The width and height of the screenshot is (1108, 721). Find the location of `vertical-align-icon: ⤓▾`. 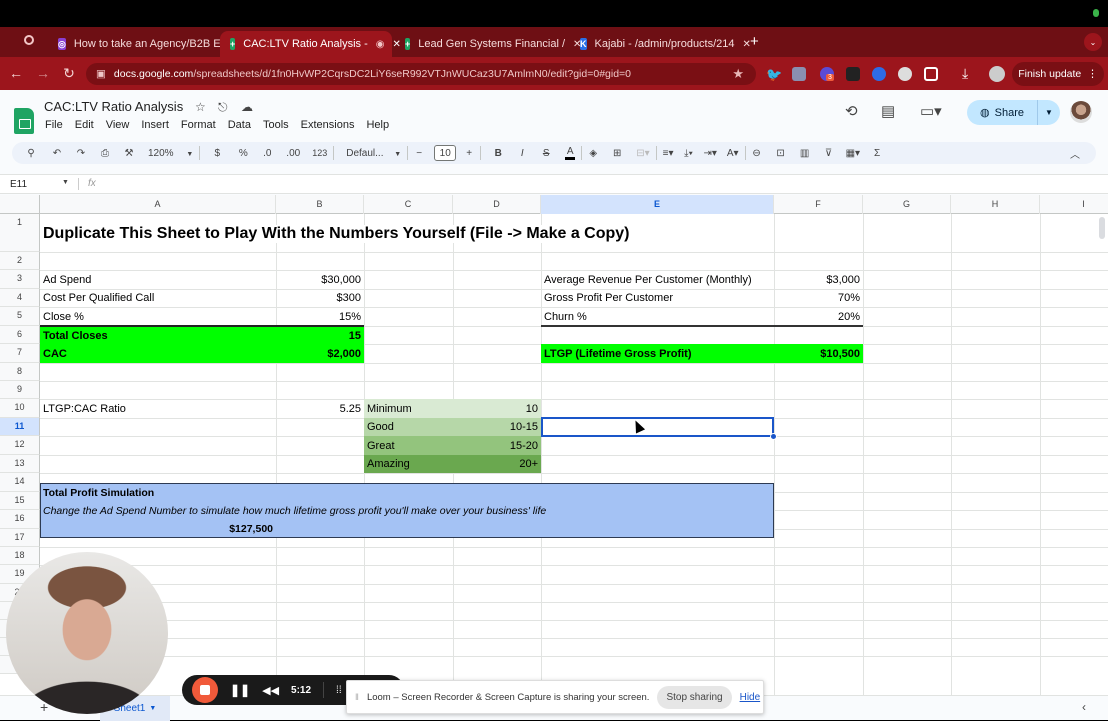

vertical-align-icon: ⤓▾ is located at coordinates (688, 153).